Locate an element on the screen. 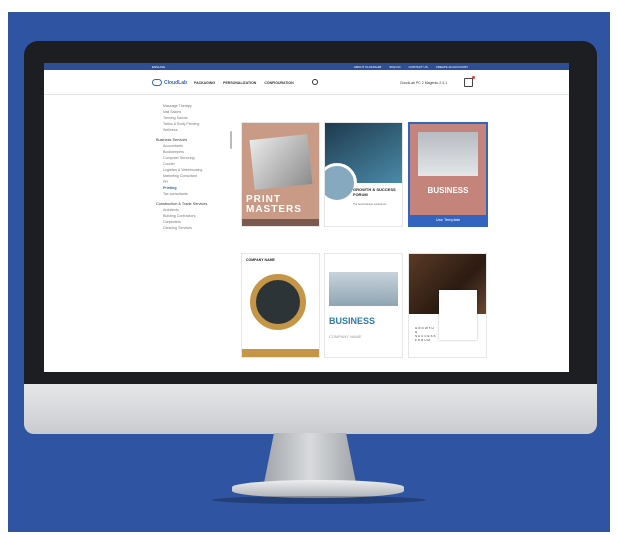 The width and height of the screenshot is (617, 535). contact-link: CONTACT US is located at coordinates (417, 67).